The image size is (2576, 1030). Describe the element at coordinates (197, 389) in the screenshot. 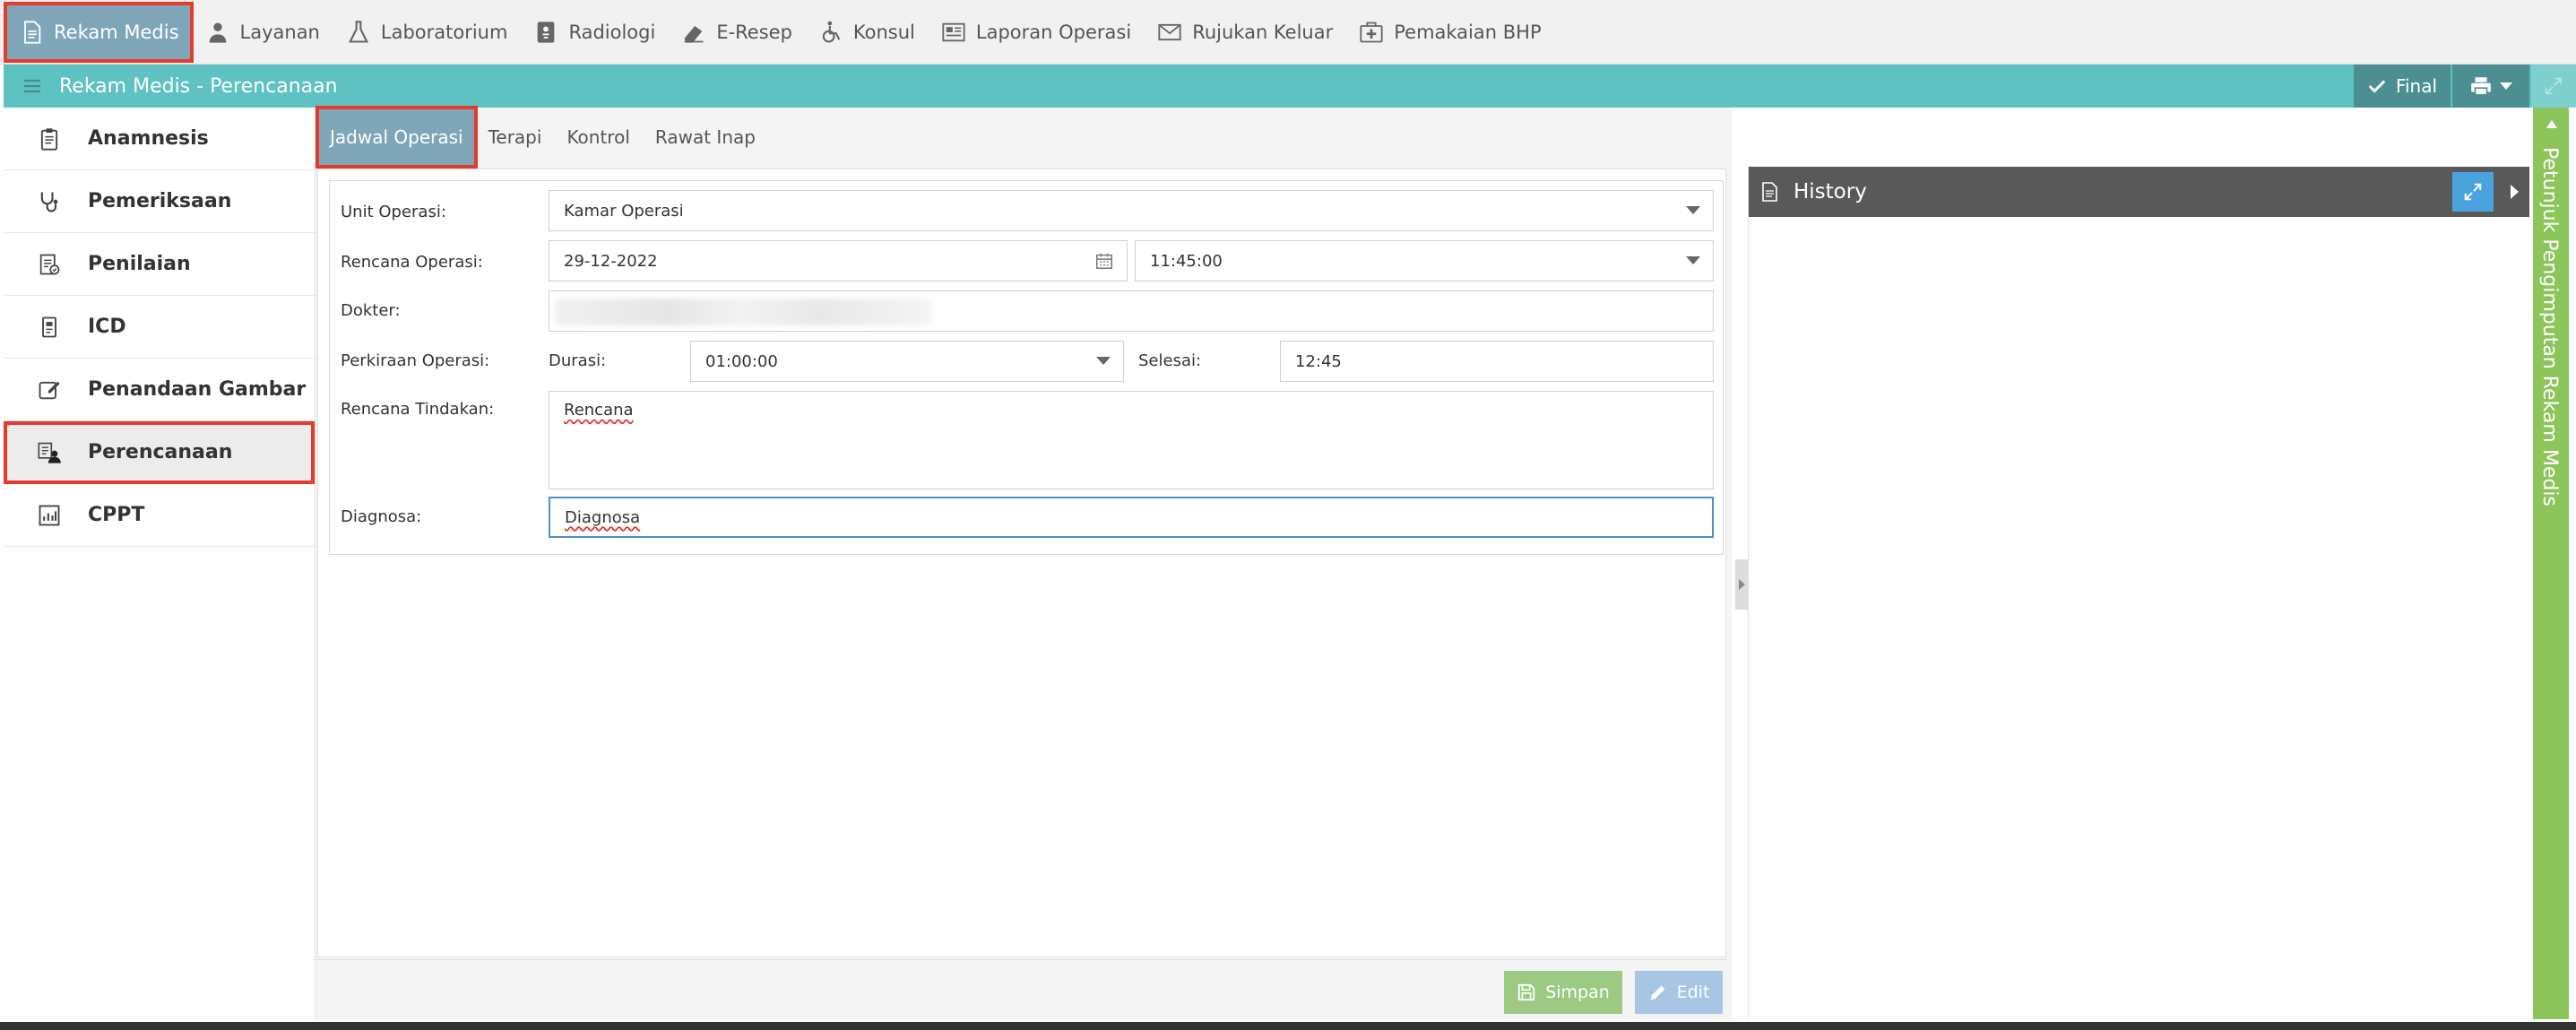

I see `sidebar-item-label: Penandaan Gambar` at that location.